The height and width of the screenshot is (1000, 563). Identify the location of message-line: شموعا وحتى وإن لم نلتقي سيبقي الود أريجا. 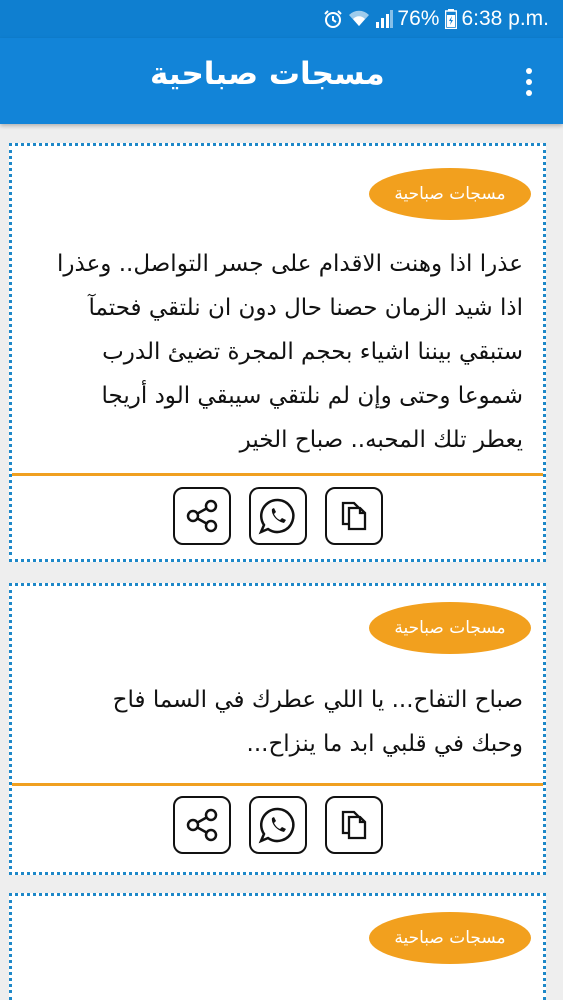
(312, 396).